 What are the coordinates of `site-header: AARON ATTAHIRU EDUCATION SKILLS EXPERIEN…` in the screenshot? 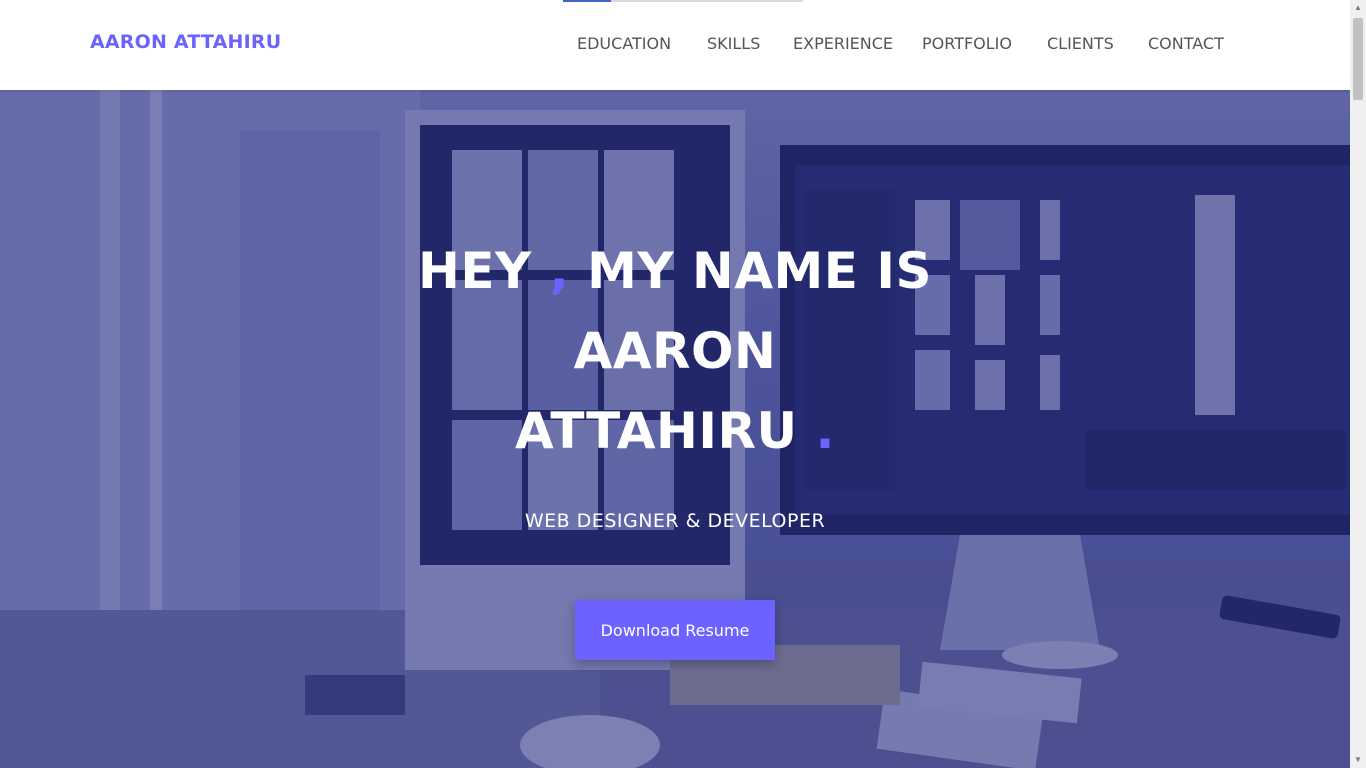 It's located at (675, 45).